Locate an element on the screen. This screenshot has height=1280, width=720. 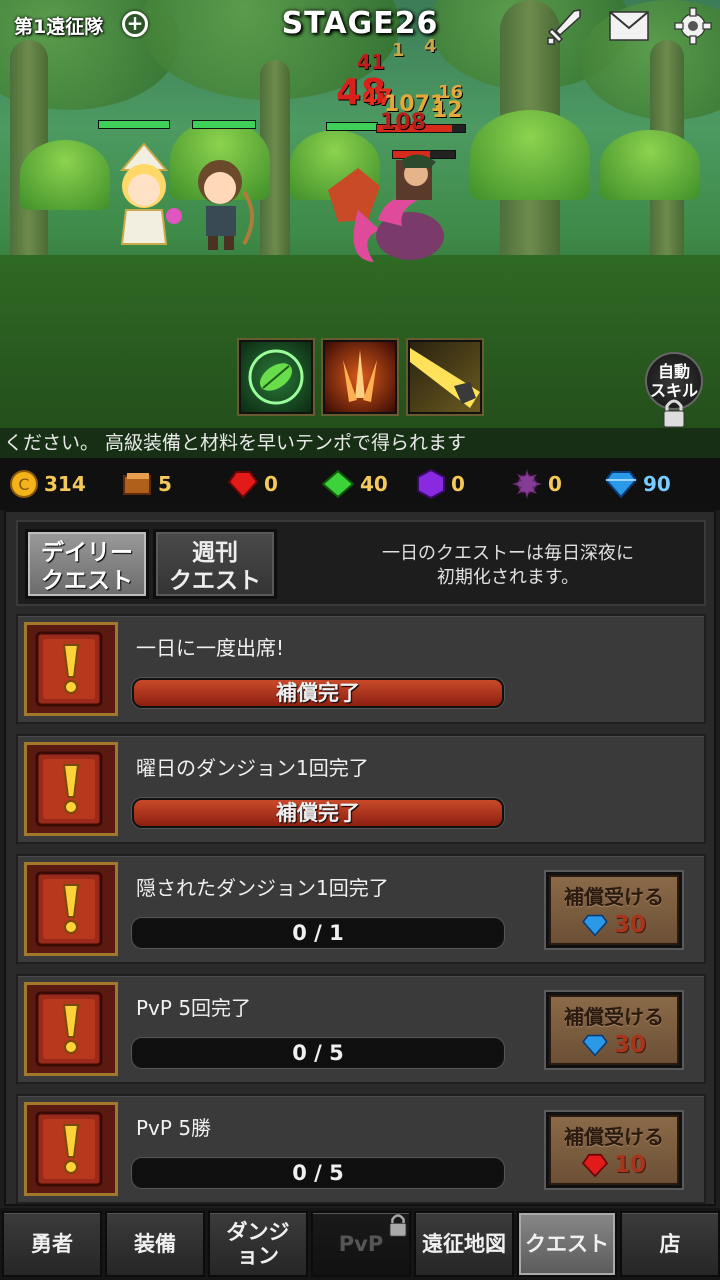
purple-gem-counter: 0 is located at coordinates (441, 484).